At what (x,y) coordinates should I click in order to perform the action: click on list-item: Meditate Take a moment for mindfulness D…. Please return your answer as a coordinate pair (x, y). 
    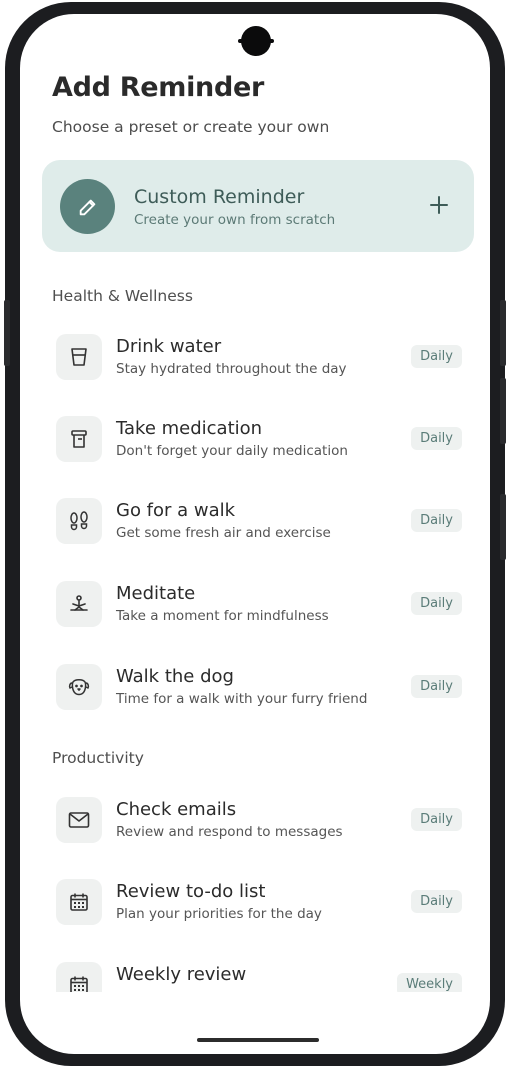
    Looking at the image, I should click on (257, 611).